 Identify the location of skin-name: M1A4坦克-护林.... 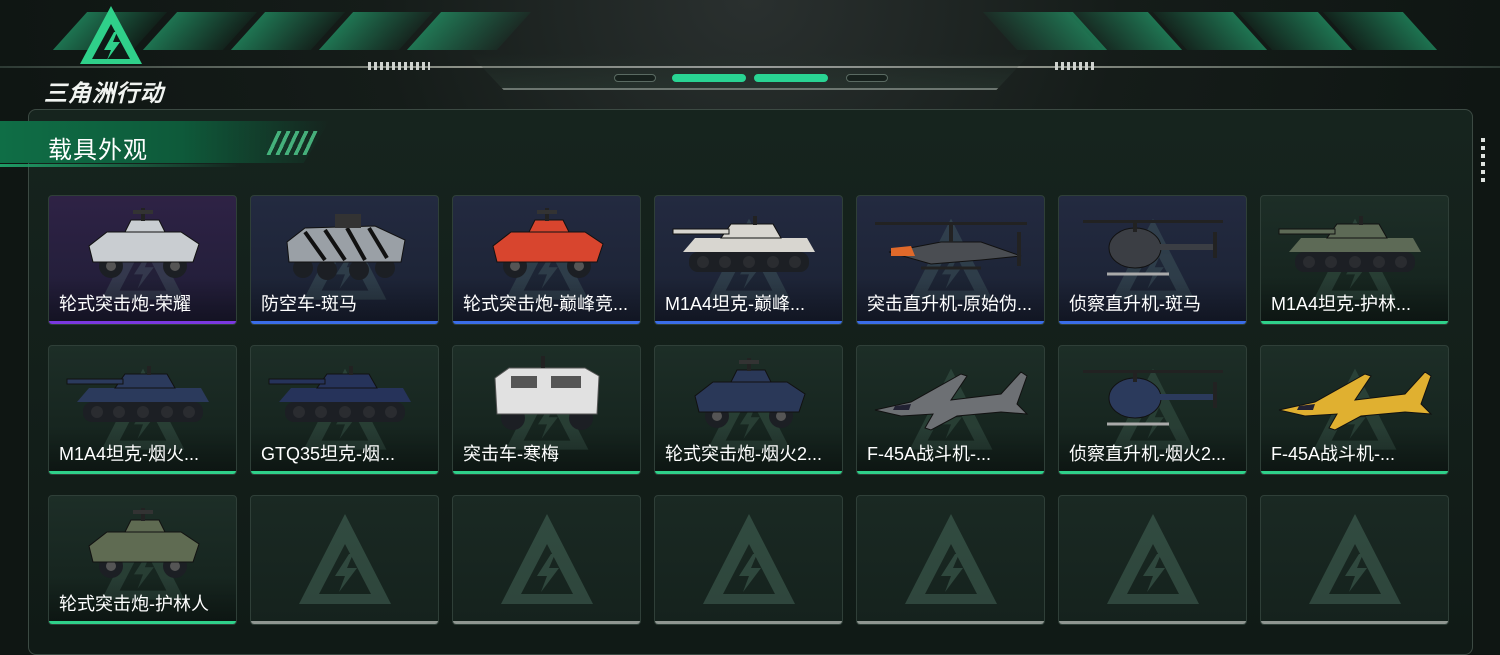
(1341, 304).